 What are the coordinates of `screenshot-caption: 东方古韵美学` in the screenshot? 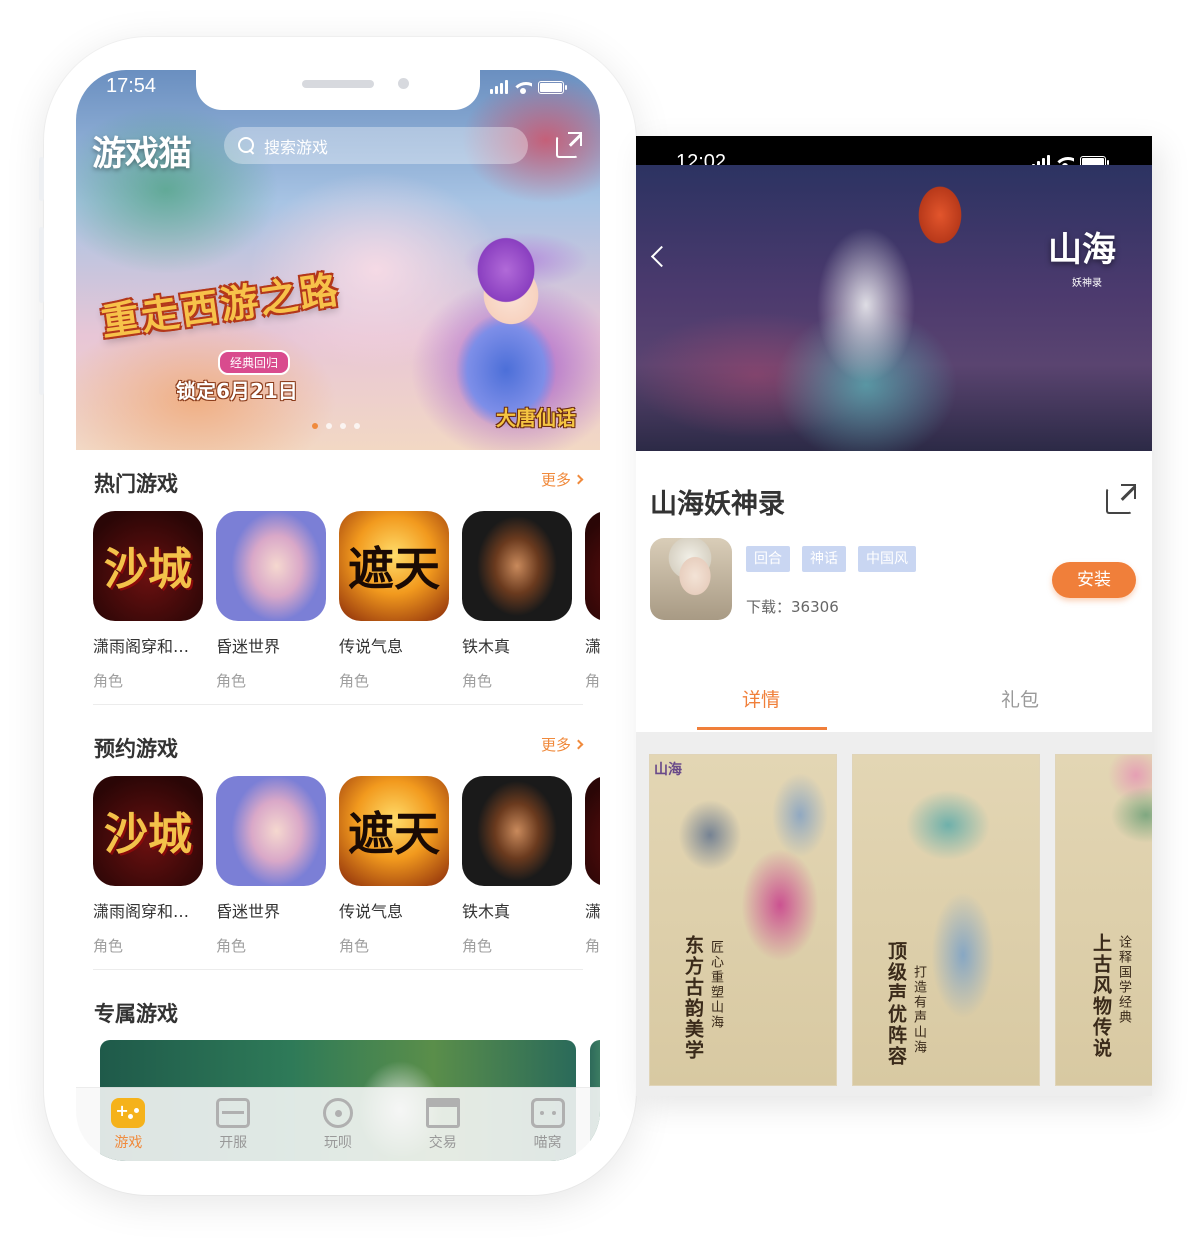 It's located at (693, 998).